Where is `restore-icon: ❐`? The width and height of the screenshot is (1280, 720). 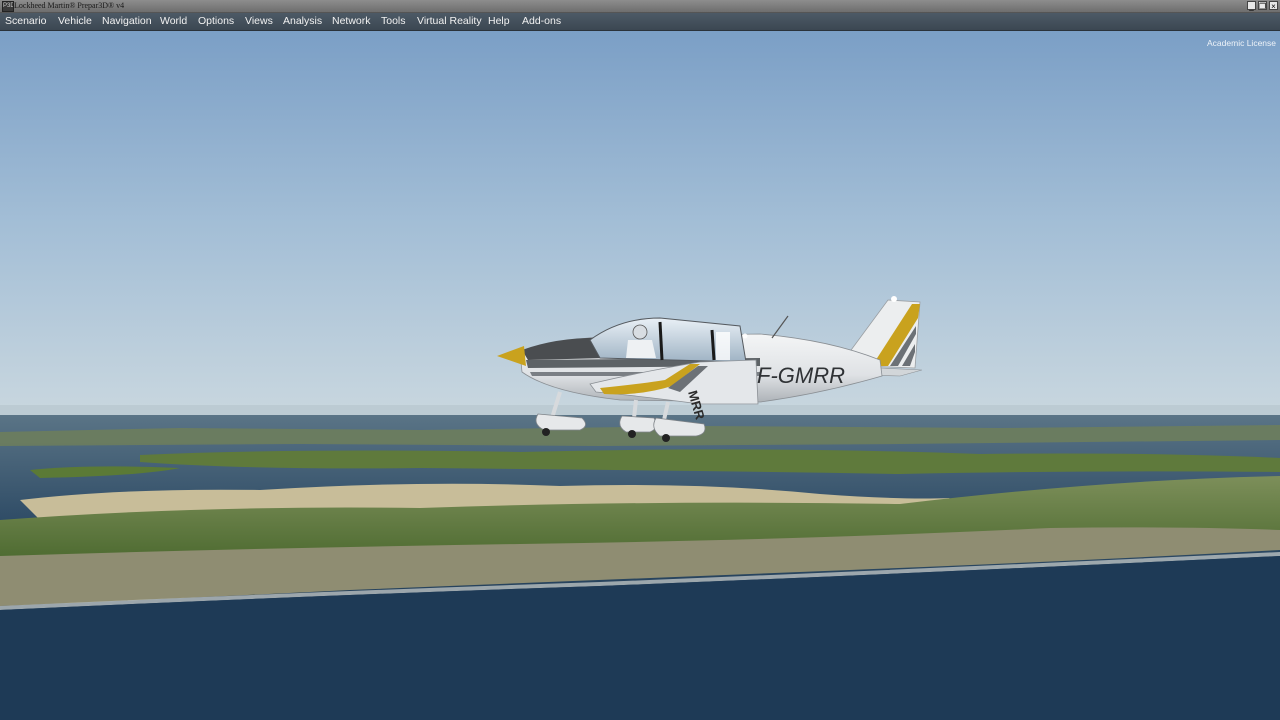
restore-icon: ❐ is located at coordinates (1262, 6).